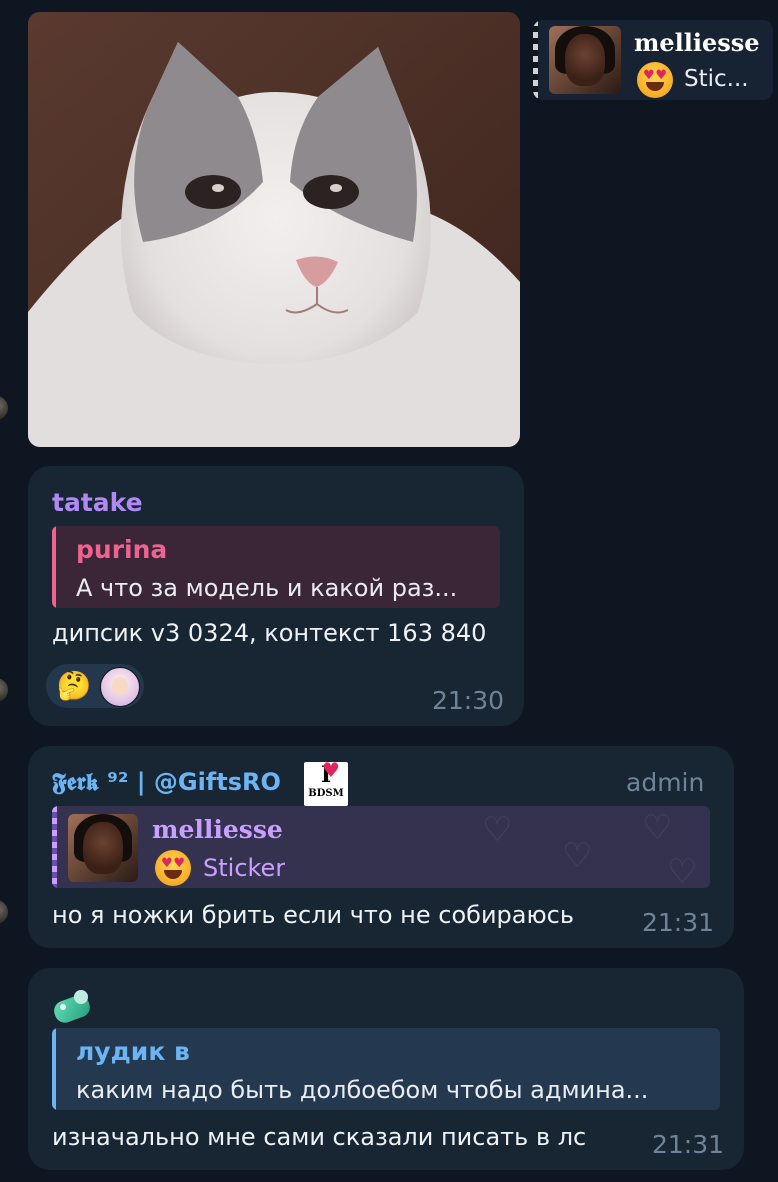  Describe the element at coordinates (72, 1008) in the screenshot. I see `teal-gem-icon` at that location.